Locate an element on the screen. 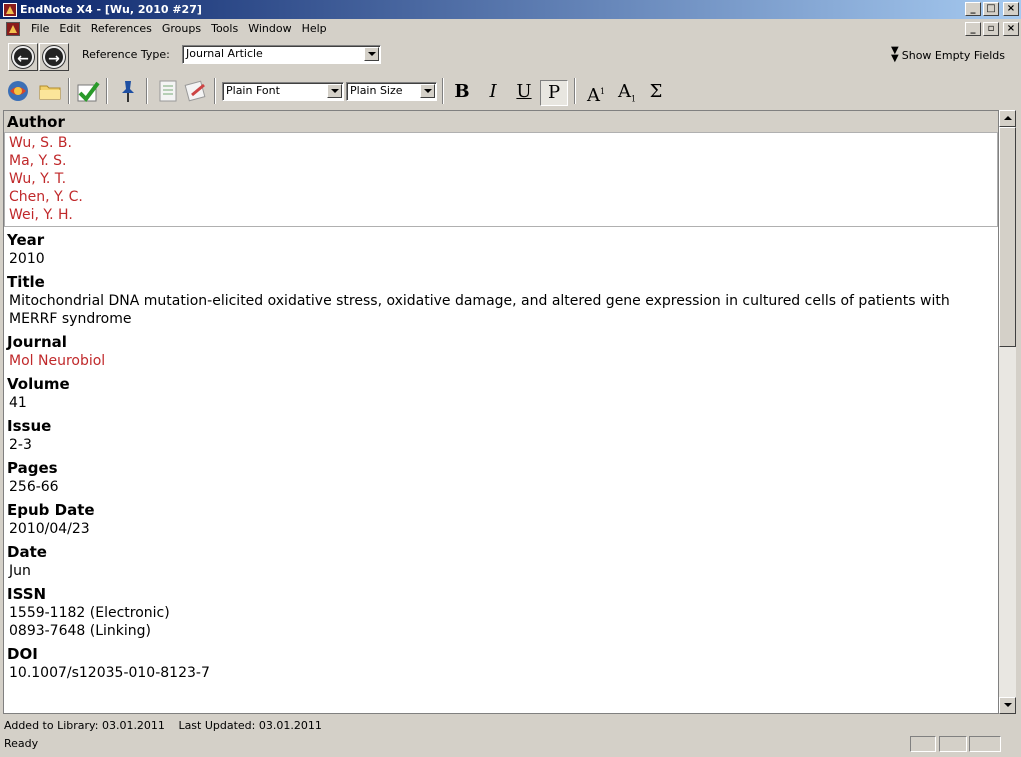 Image resolution: width=1021 pixels, height=757 pixels. reference-type-label: Reference Type: is located at coordinates (126, 54).